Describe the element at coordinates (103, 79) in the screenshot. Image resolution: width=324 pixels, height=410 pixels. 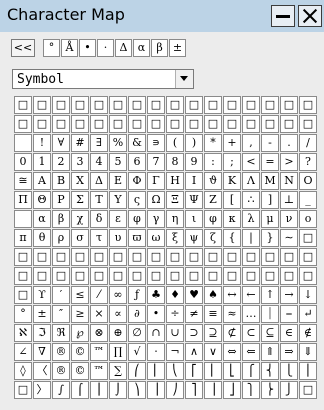
I see `font-select: Symbol` at that location.